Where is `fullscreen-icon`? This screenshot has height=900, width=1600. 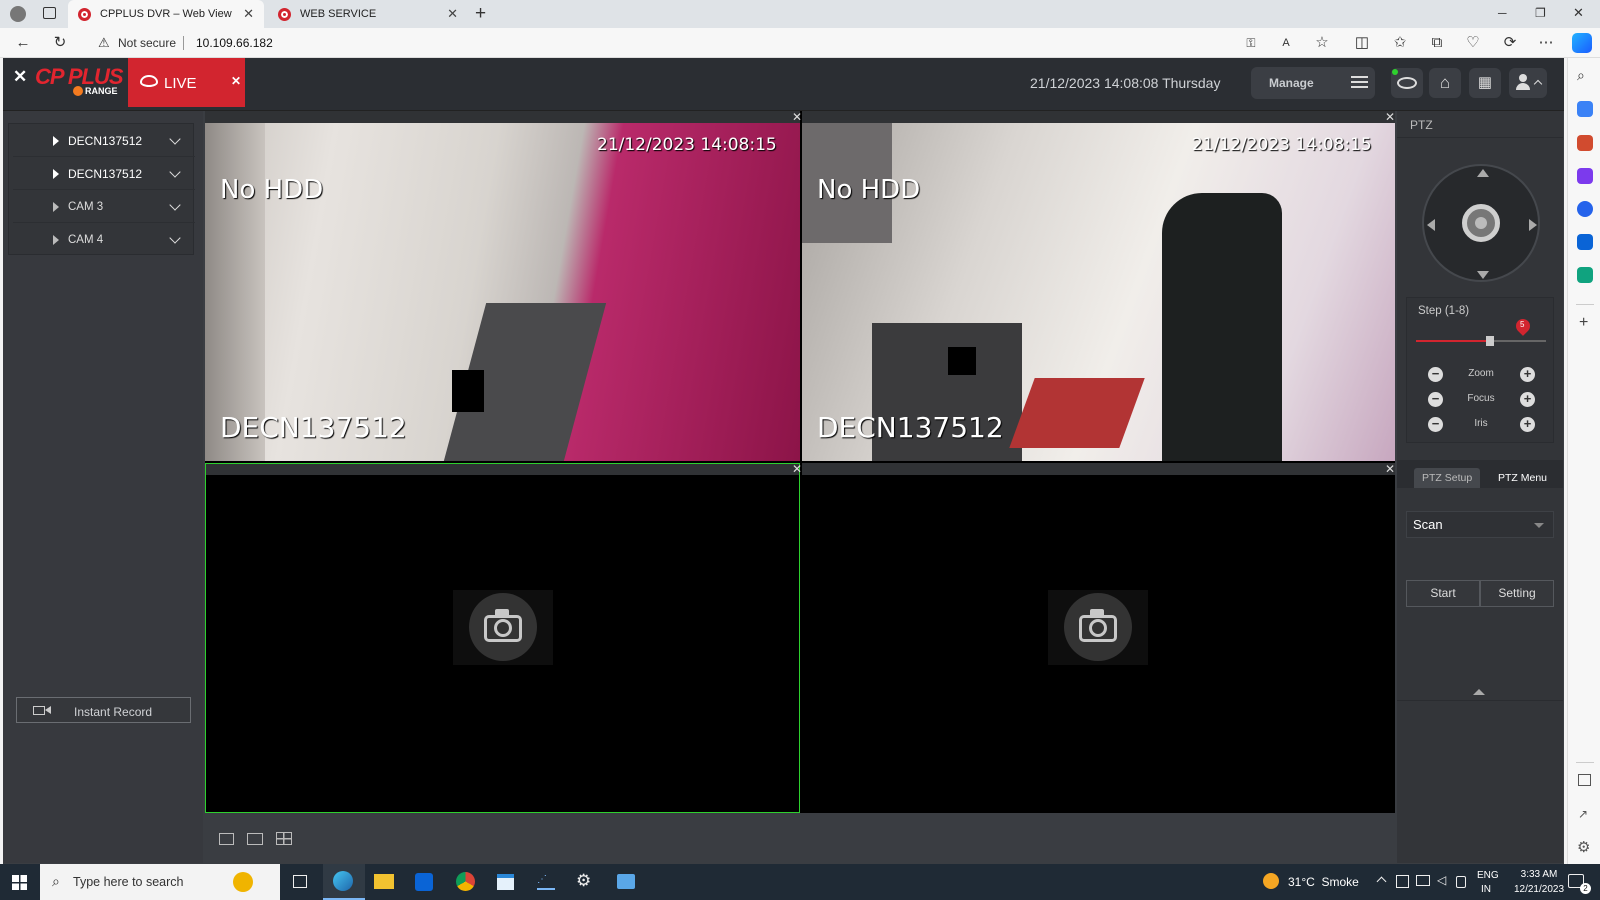
fullscreen-icon is located at coordinates (226, 839).